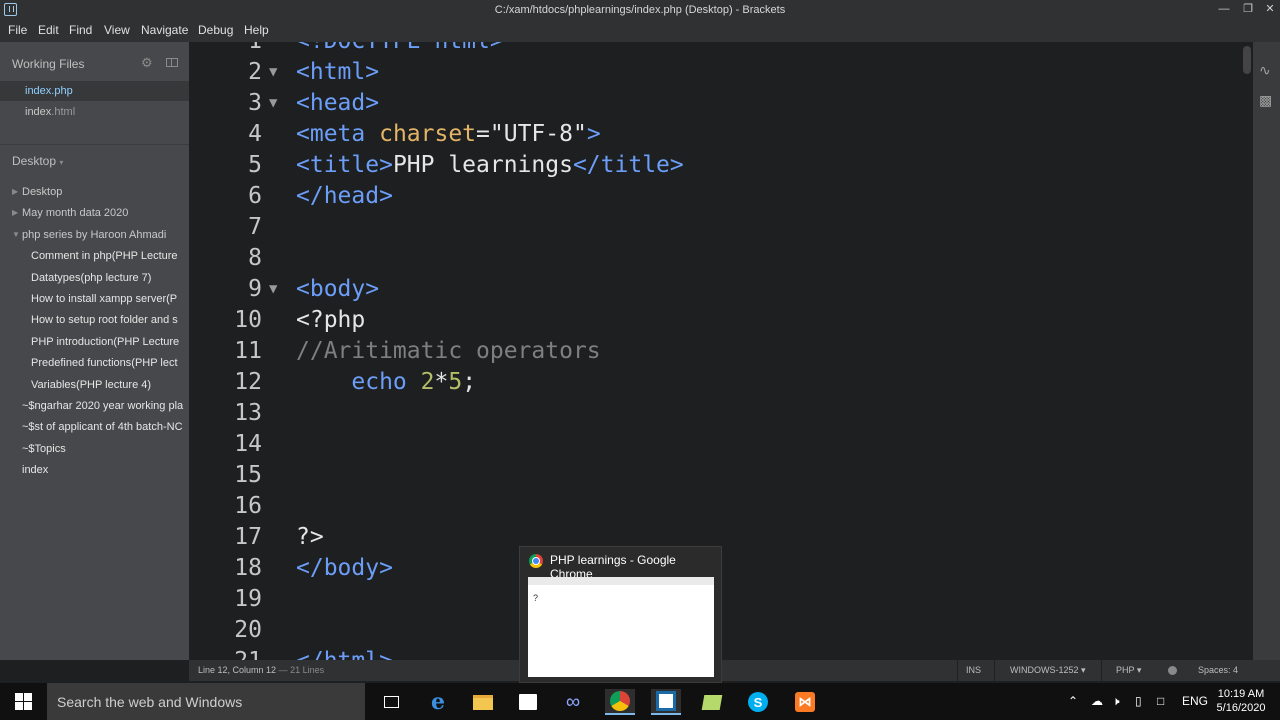 This screenshot has width=1280, height=720. I want to click on live-preview-icon: ∿, so click(1265, 70).